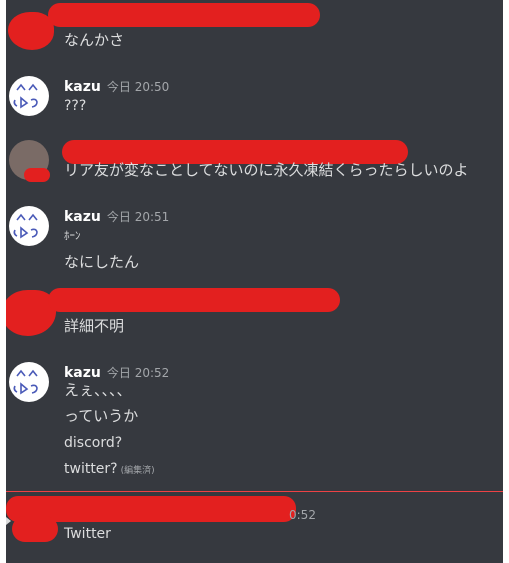  What do you see at coordinates (72, 235) in the screenshot?
I see `message-text: ﾎｰﾝ` at bounding box center [72, 235].